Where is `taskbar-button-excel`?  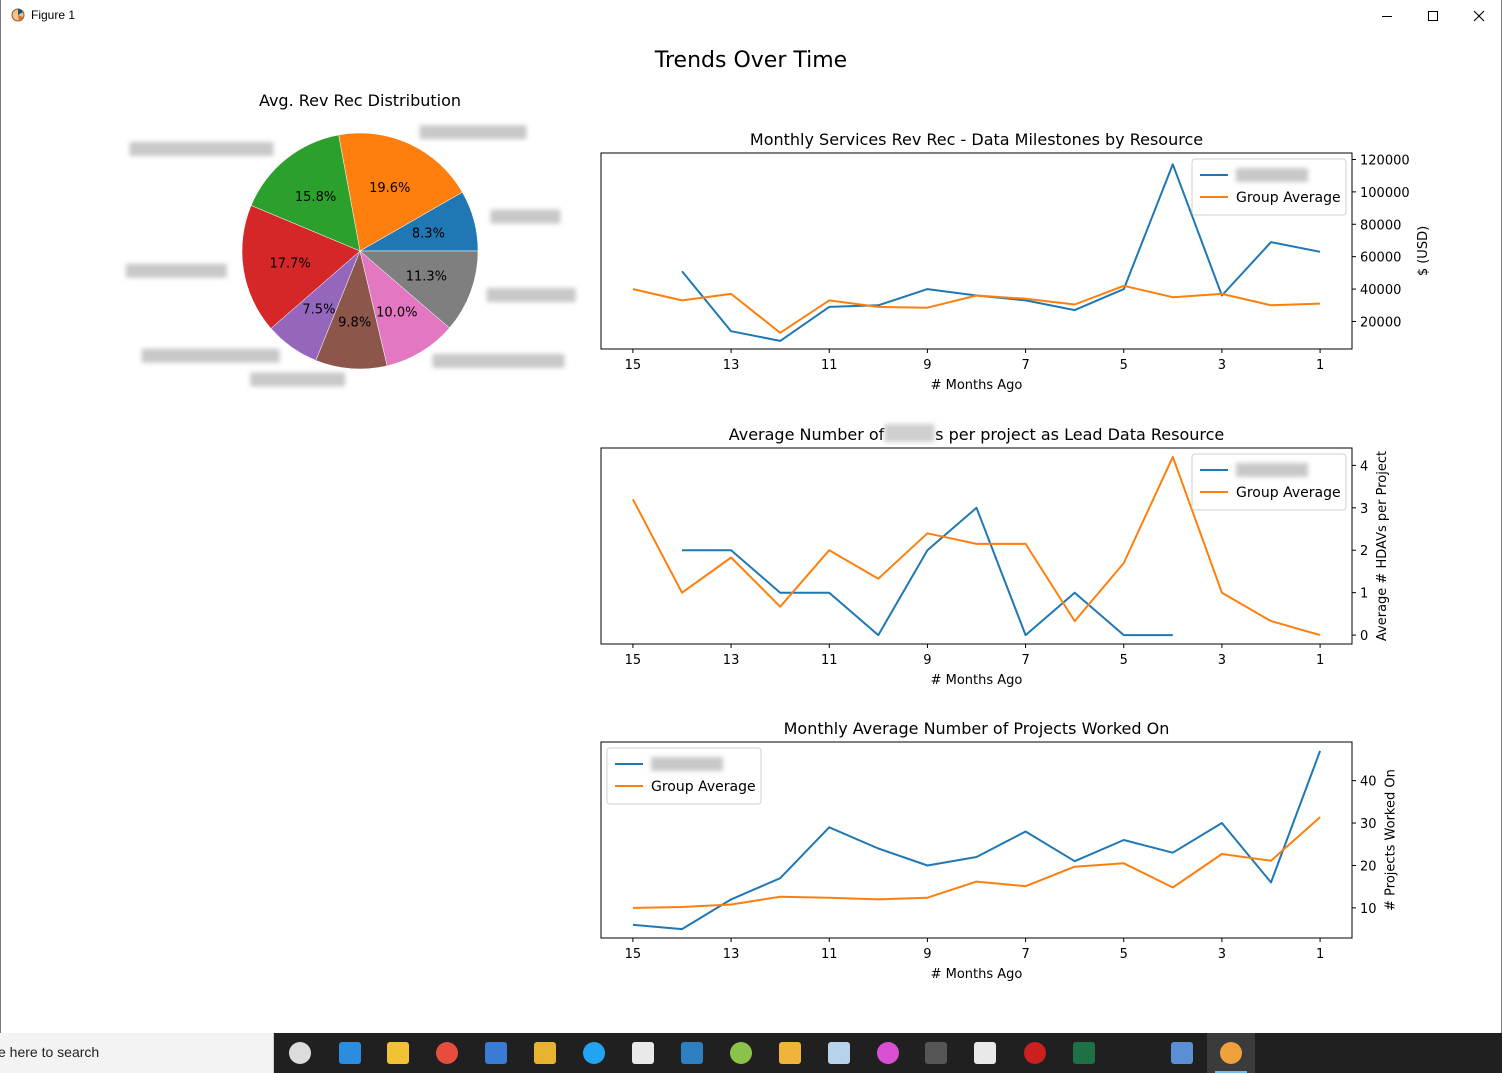 taskbar-button-excel is located at coordinates (1084, 1053).